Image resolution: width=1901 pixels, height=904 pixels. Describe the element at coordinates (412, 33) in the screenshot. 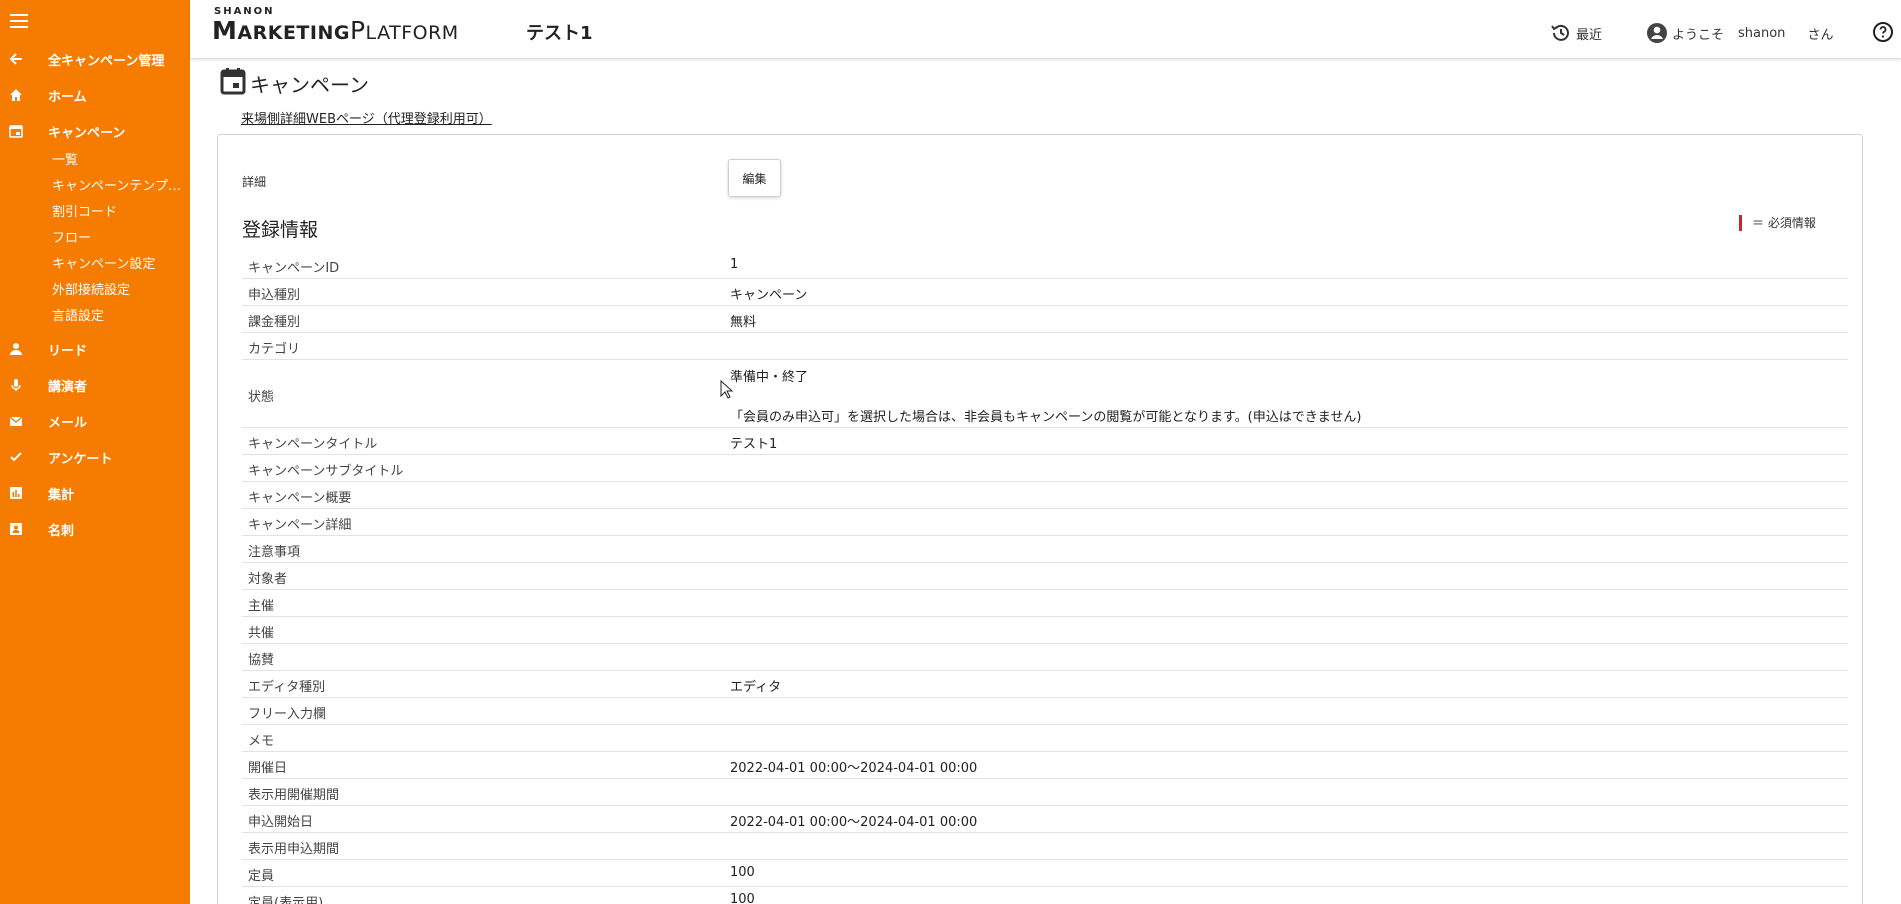

I see `logo-word-latform: LATFORM` at that location.